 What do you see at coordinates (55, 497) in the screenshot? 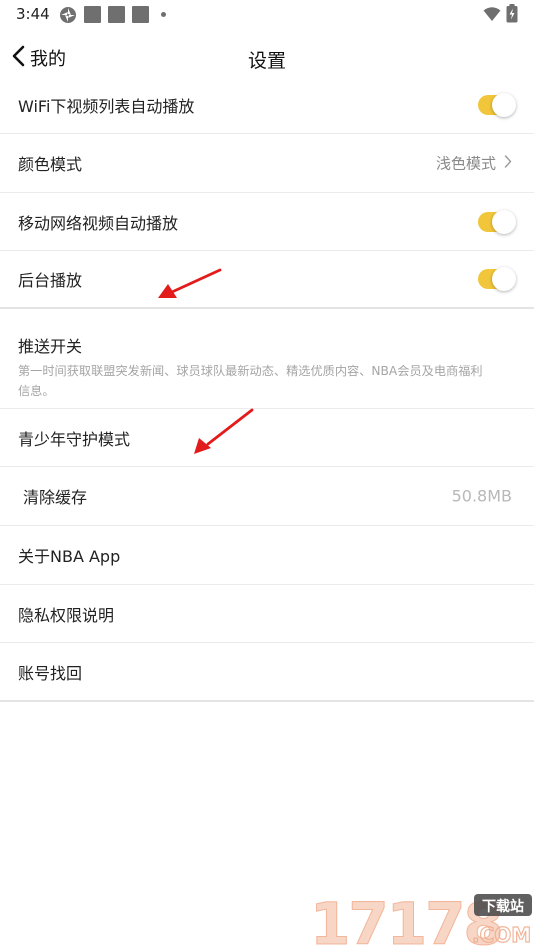
I see `setting-label: 清除缓存` at bounding box center [55, 497].